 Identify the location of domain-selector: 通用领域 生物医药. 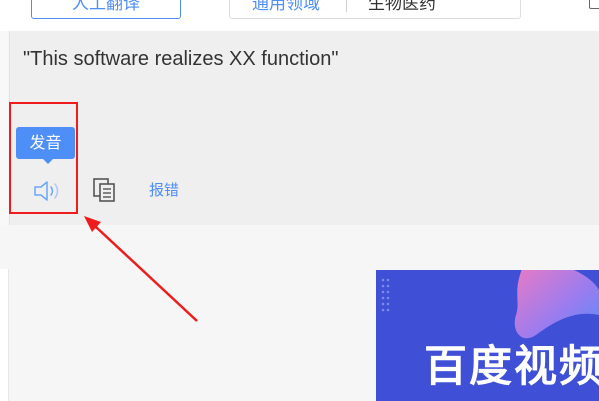
(375, 9).